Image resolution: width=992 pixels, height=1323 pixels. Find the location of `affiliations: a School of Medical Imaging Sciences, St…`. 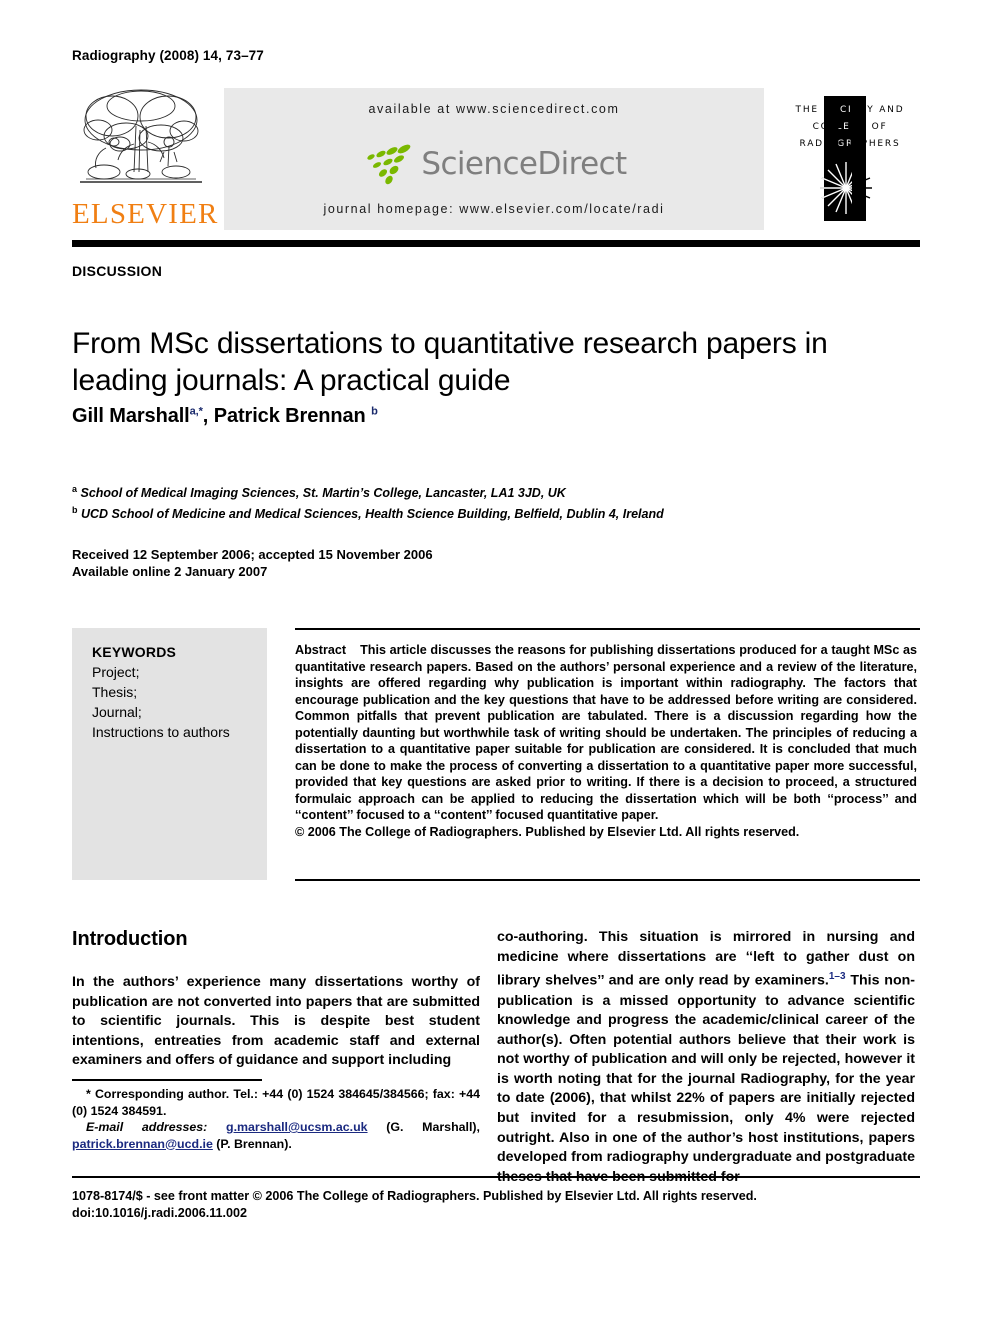

affiliations: a School of Medical Imaging Sciences, St… is located at coordinates (467, 502).